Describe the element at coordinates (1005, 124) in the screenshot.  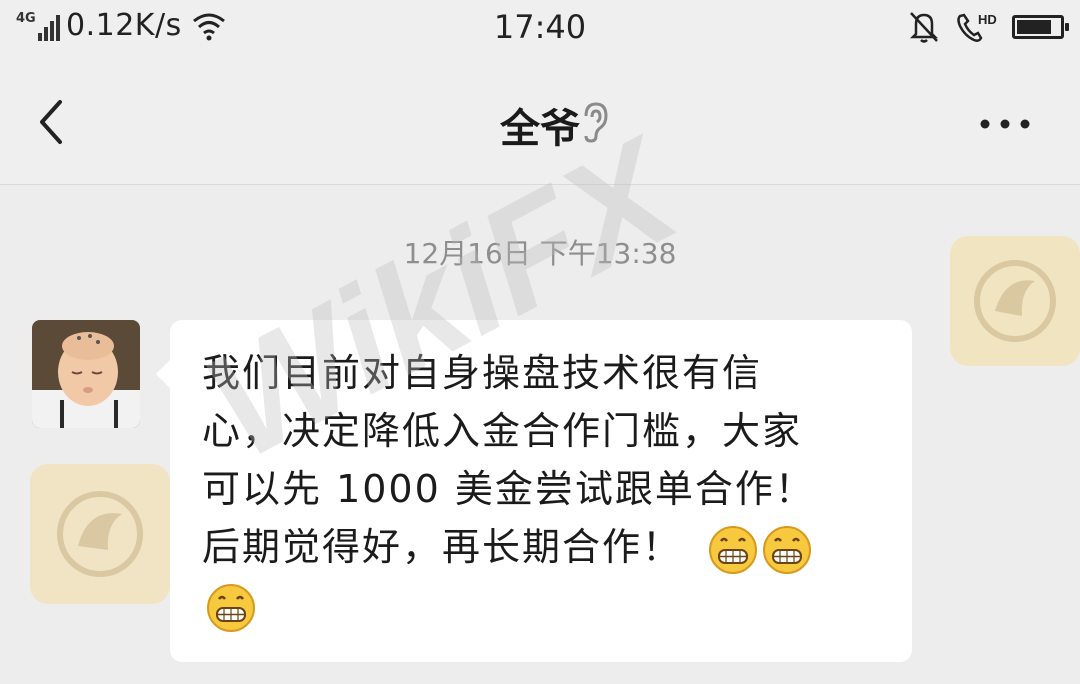
I see `more-dots-icon` at that location.